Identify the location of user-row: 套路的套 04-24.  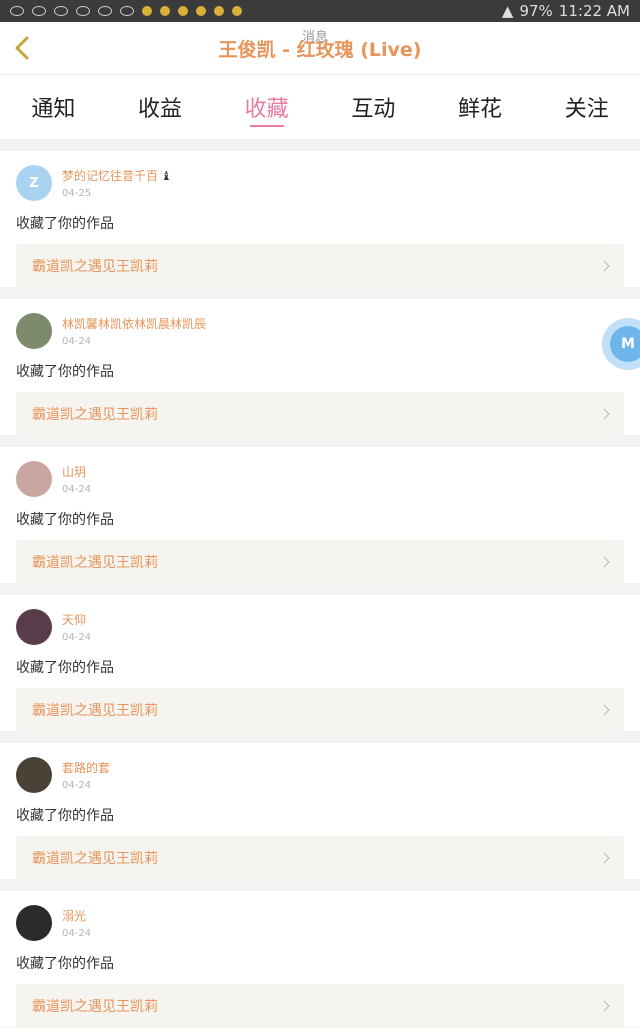
(320, 775).